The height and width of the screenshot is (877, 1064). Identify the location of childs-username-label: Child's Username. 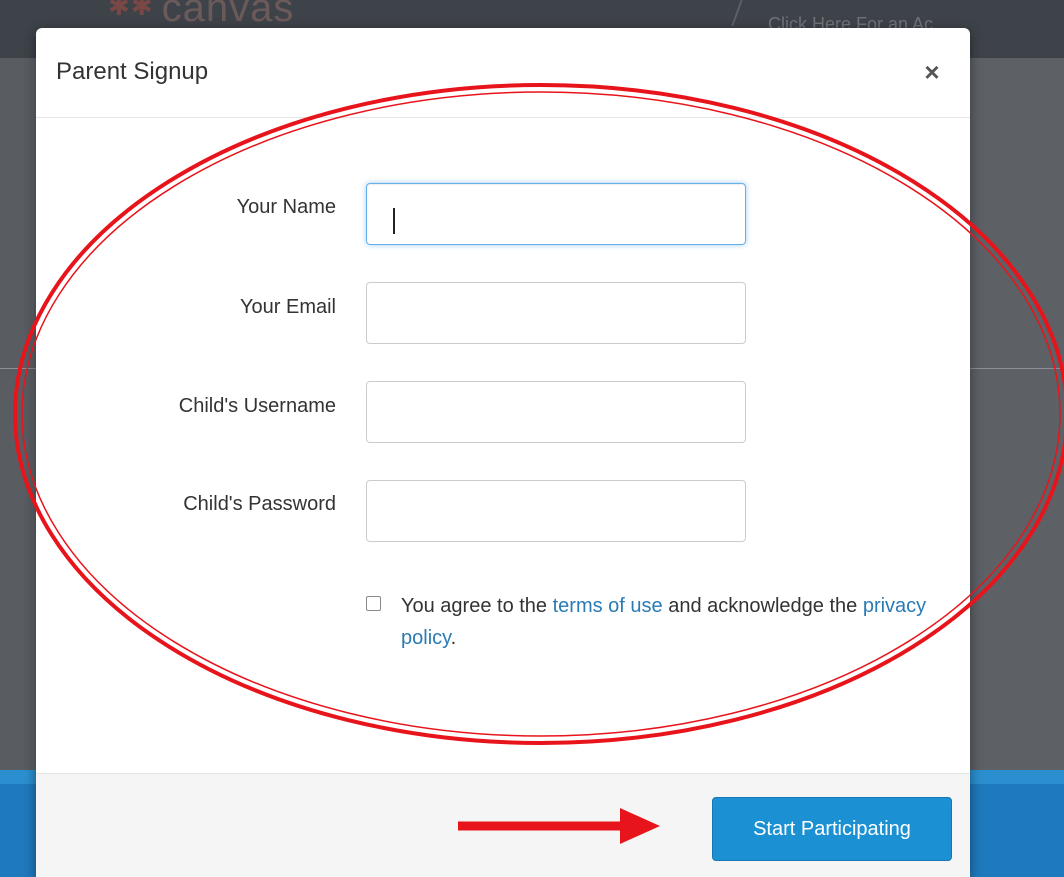
(257, 406).